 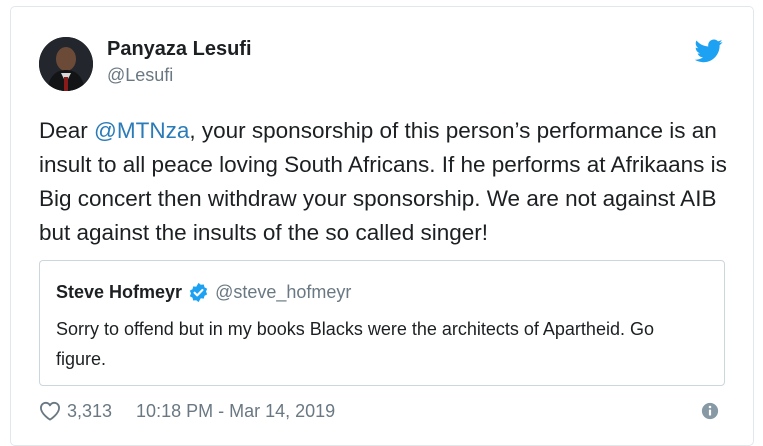 What do you see at coordinates (89, 411) in the screenshot?
I see `like-count: 3,313` at bounding box center [89, 411].